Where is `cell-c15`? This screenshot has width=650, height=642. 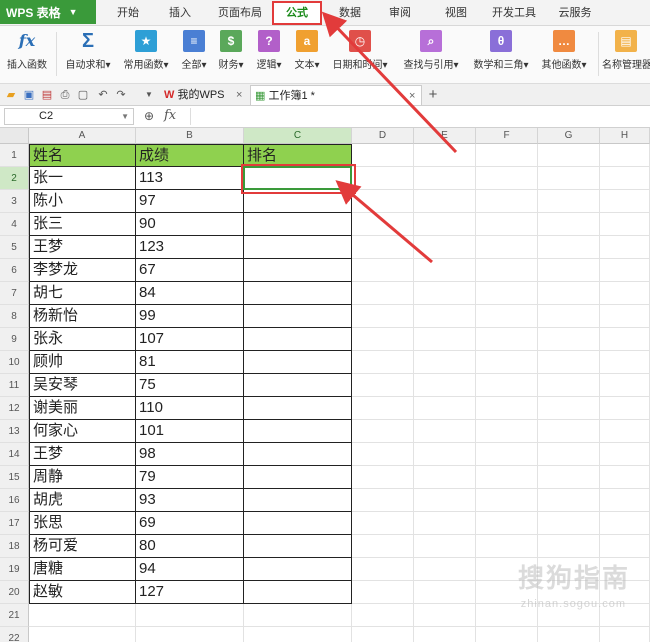
cell-c15 is located at coordinates (298, 477).